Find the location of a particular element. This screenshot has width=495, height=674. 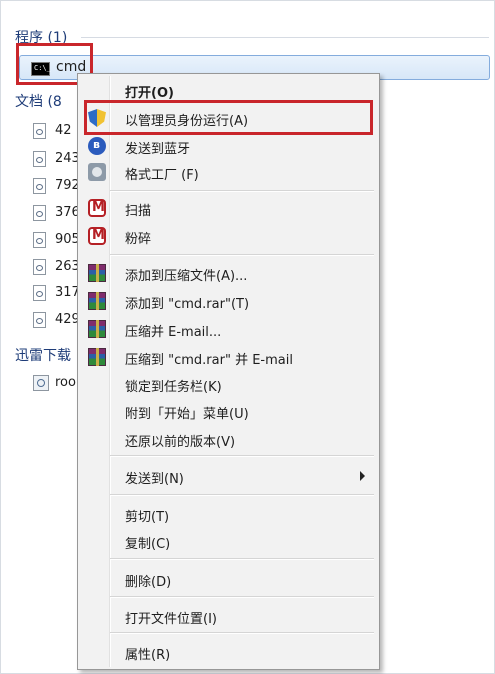

menu-item-label: 属性(R) is located at coordinates (148, 655).